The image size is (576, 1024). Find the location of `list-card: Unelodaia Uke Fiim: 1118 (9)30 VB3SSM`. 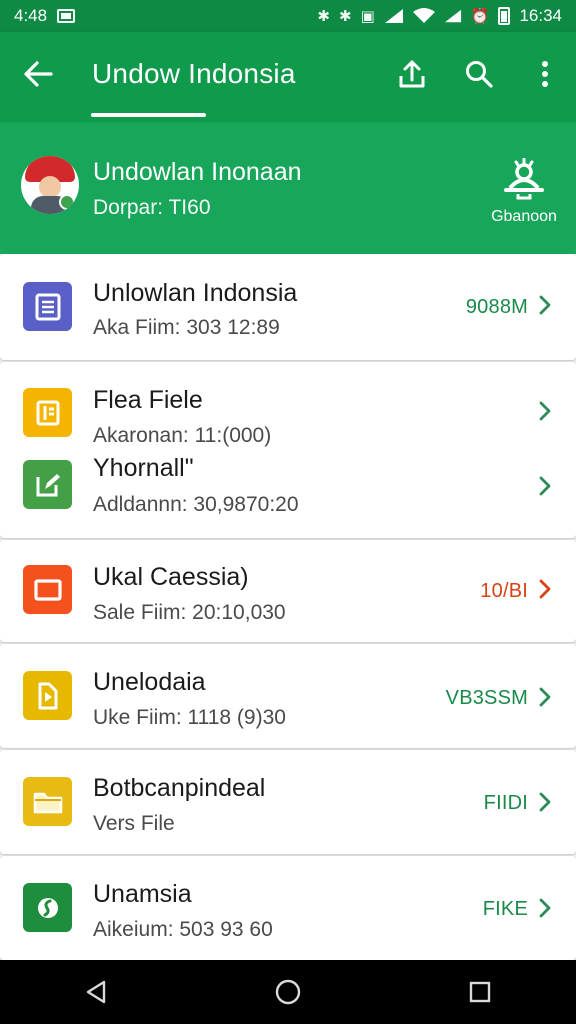

list-card: Unelodaia Uke Fiim: 1118 (9)30 VB3SSM is located at coordinates (288, 696).